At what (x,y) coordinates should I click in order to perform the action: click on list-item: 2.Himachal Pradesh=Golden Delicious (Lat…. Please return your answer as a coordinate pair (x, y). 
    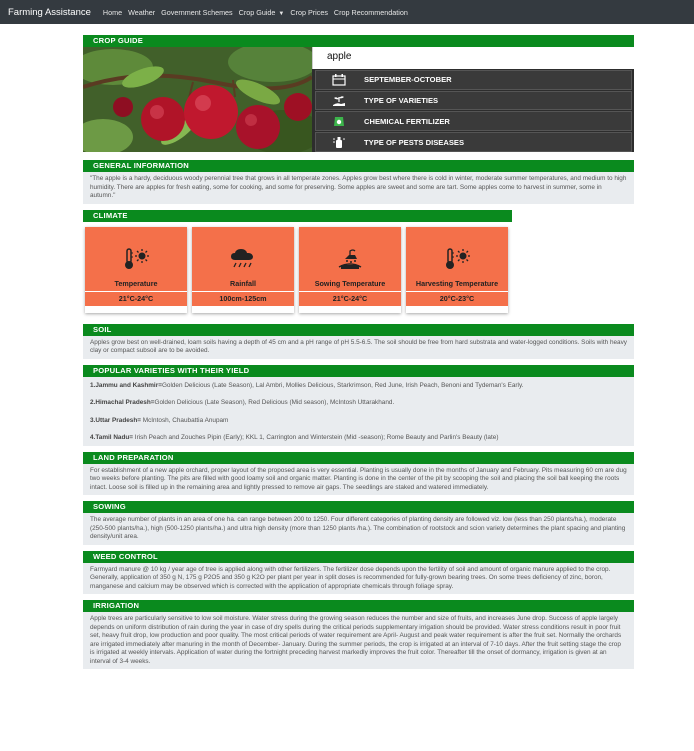
    Looking at the image, I should click on (358, 403).